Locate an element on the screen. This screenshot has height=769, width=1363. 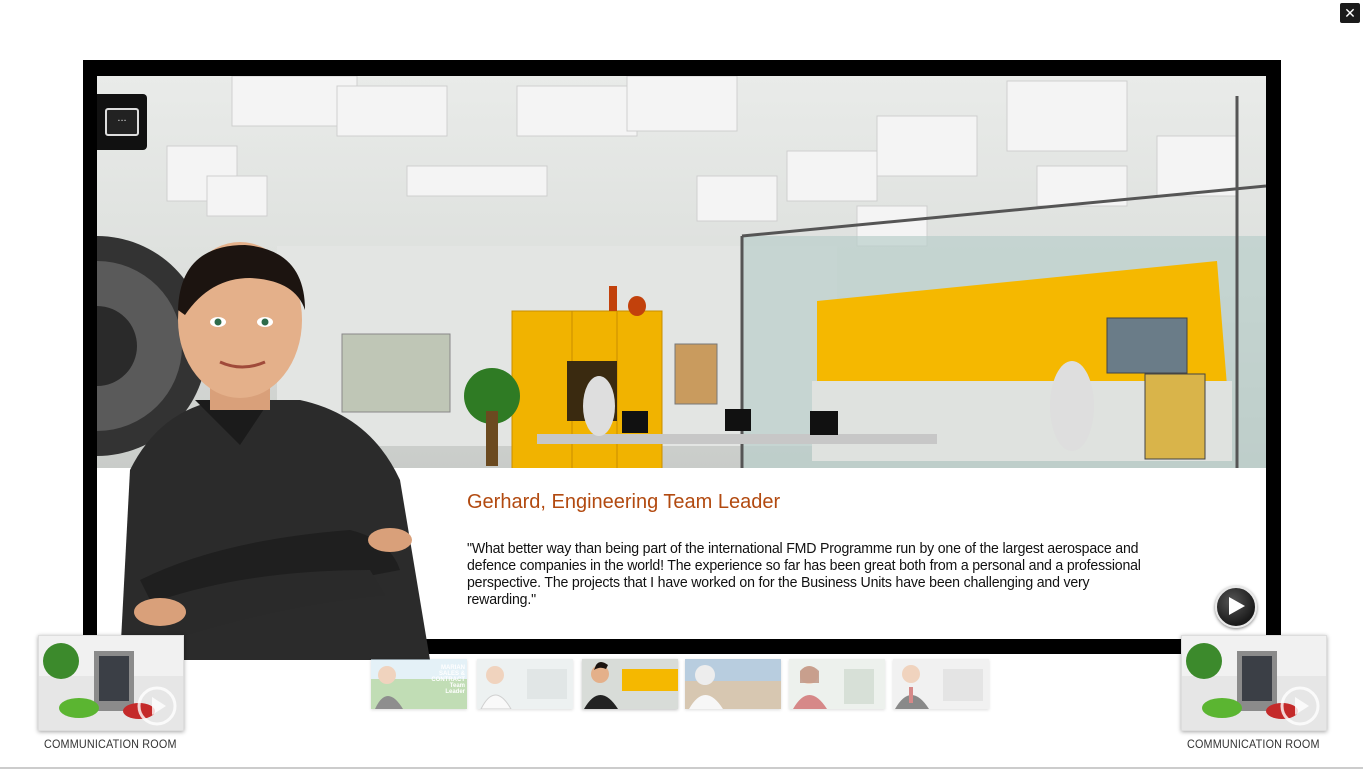
prev-room-label: COMMUNICATION ROOM is located at coordinates (110, 744).